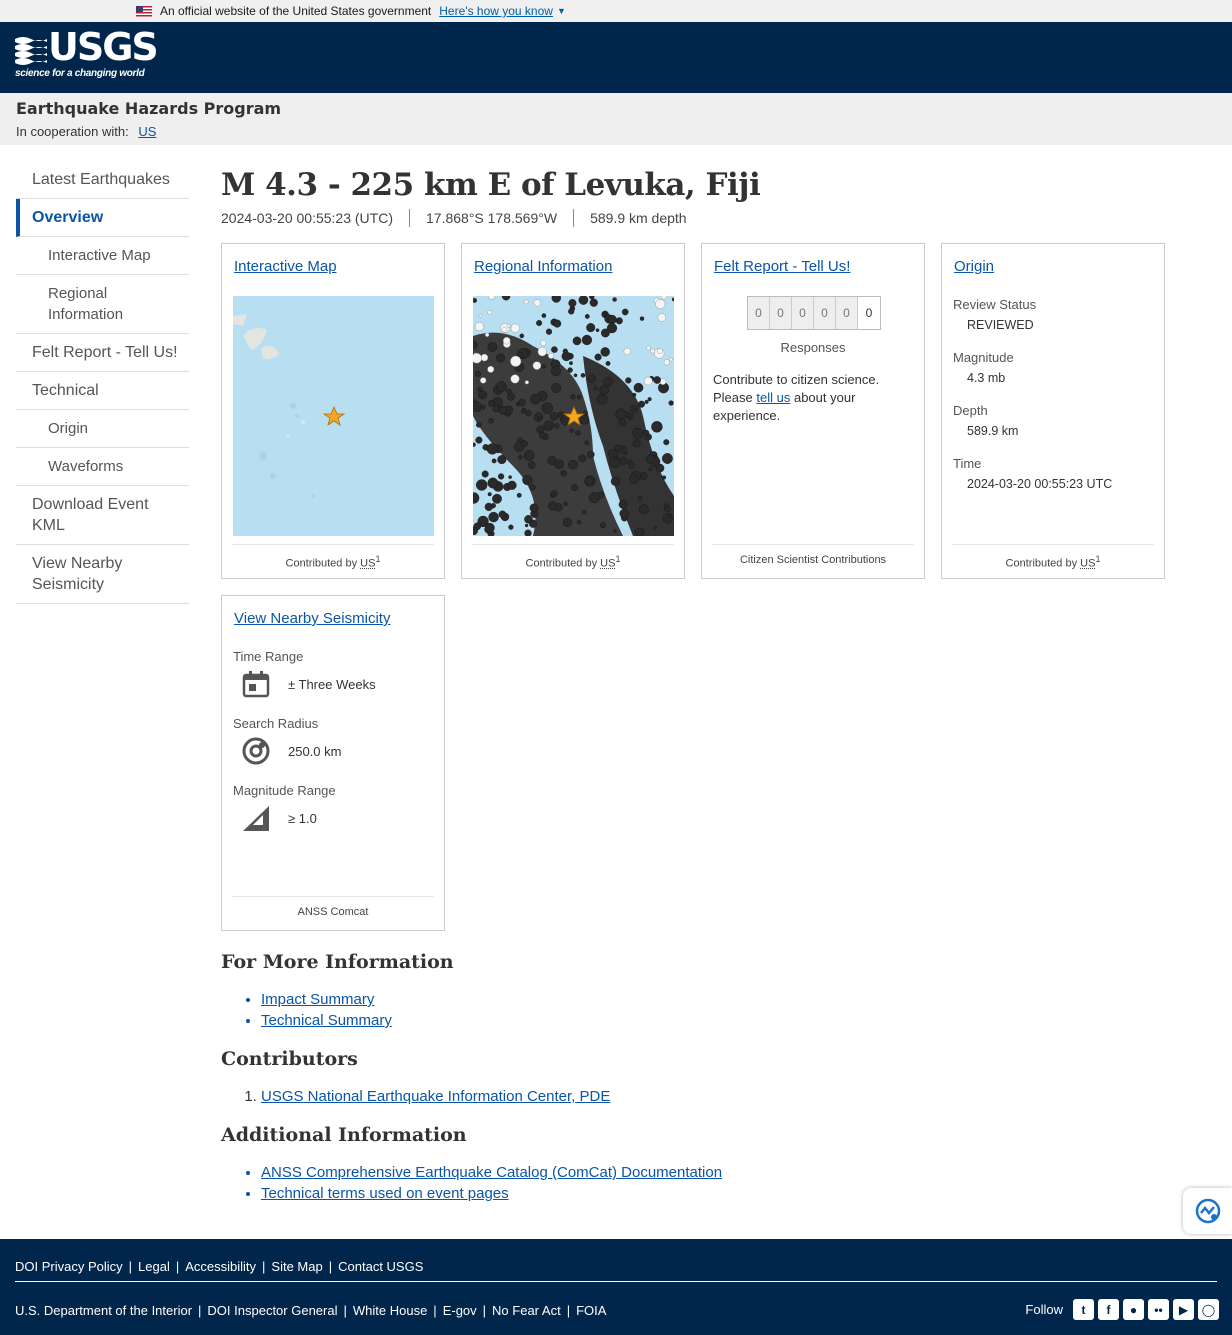 The height and width of the screenshot is (1335, 1232). What do you see at coordinates (1108, 1309) in the screenshot?
I see `facebook-icon: f` at bounding box center [1108, 1309].